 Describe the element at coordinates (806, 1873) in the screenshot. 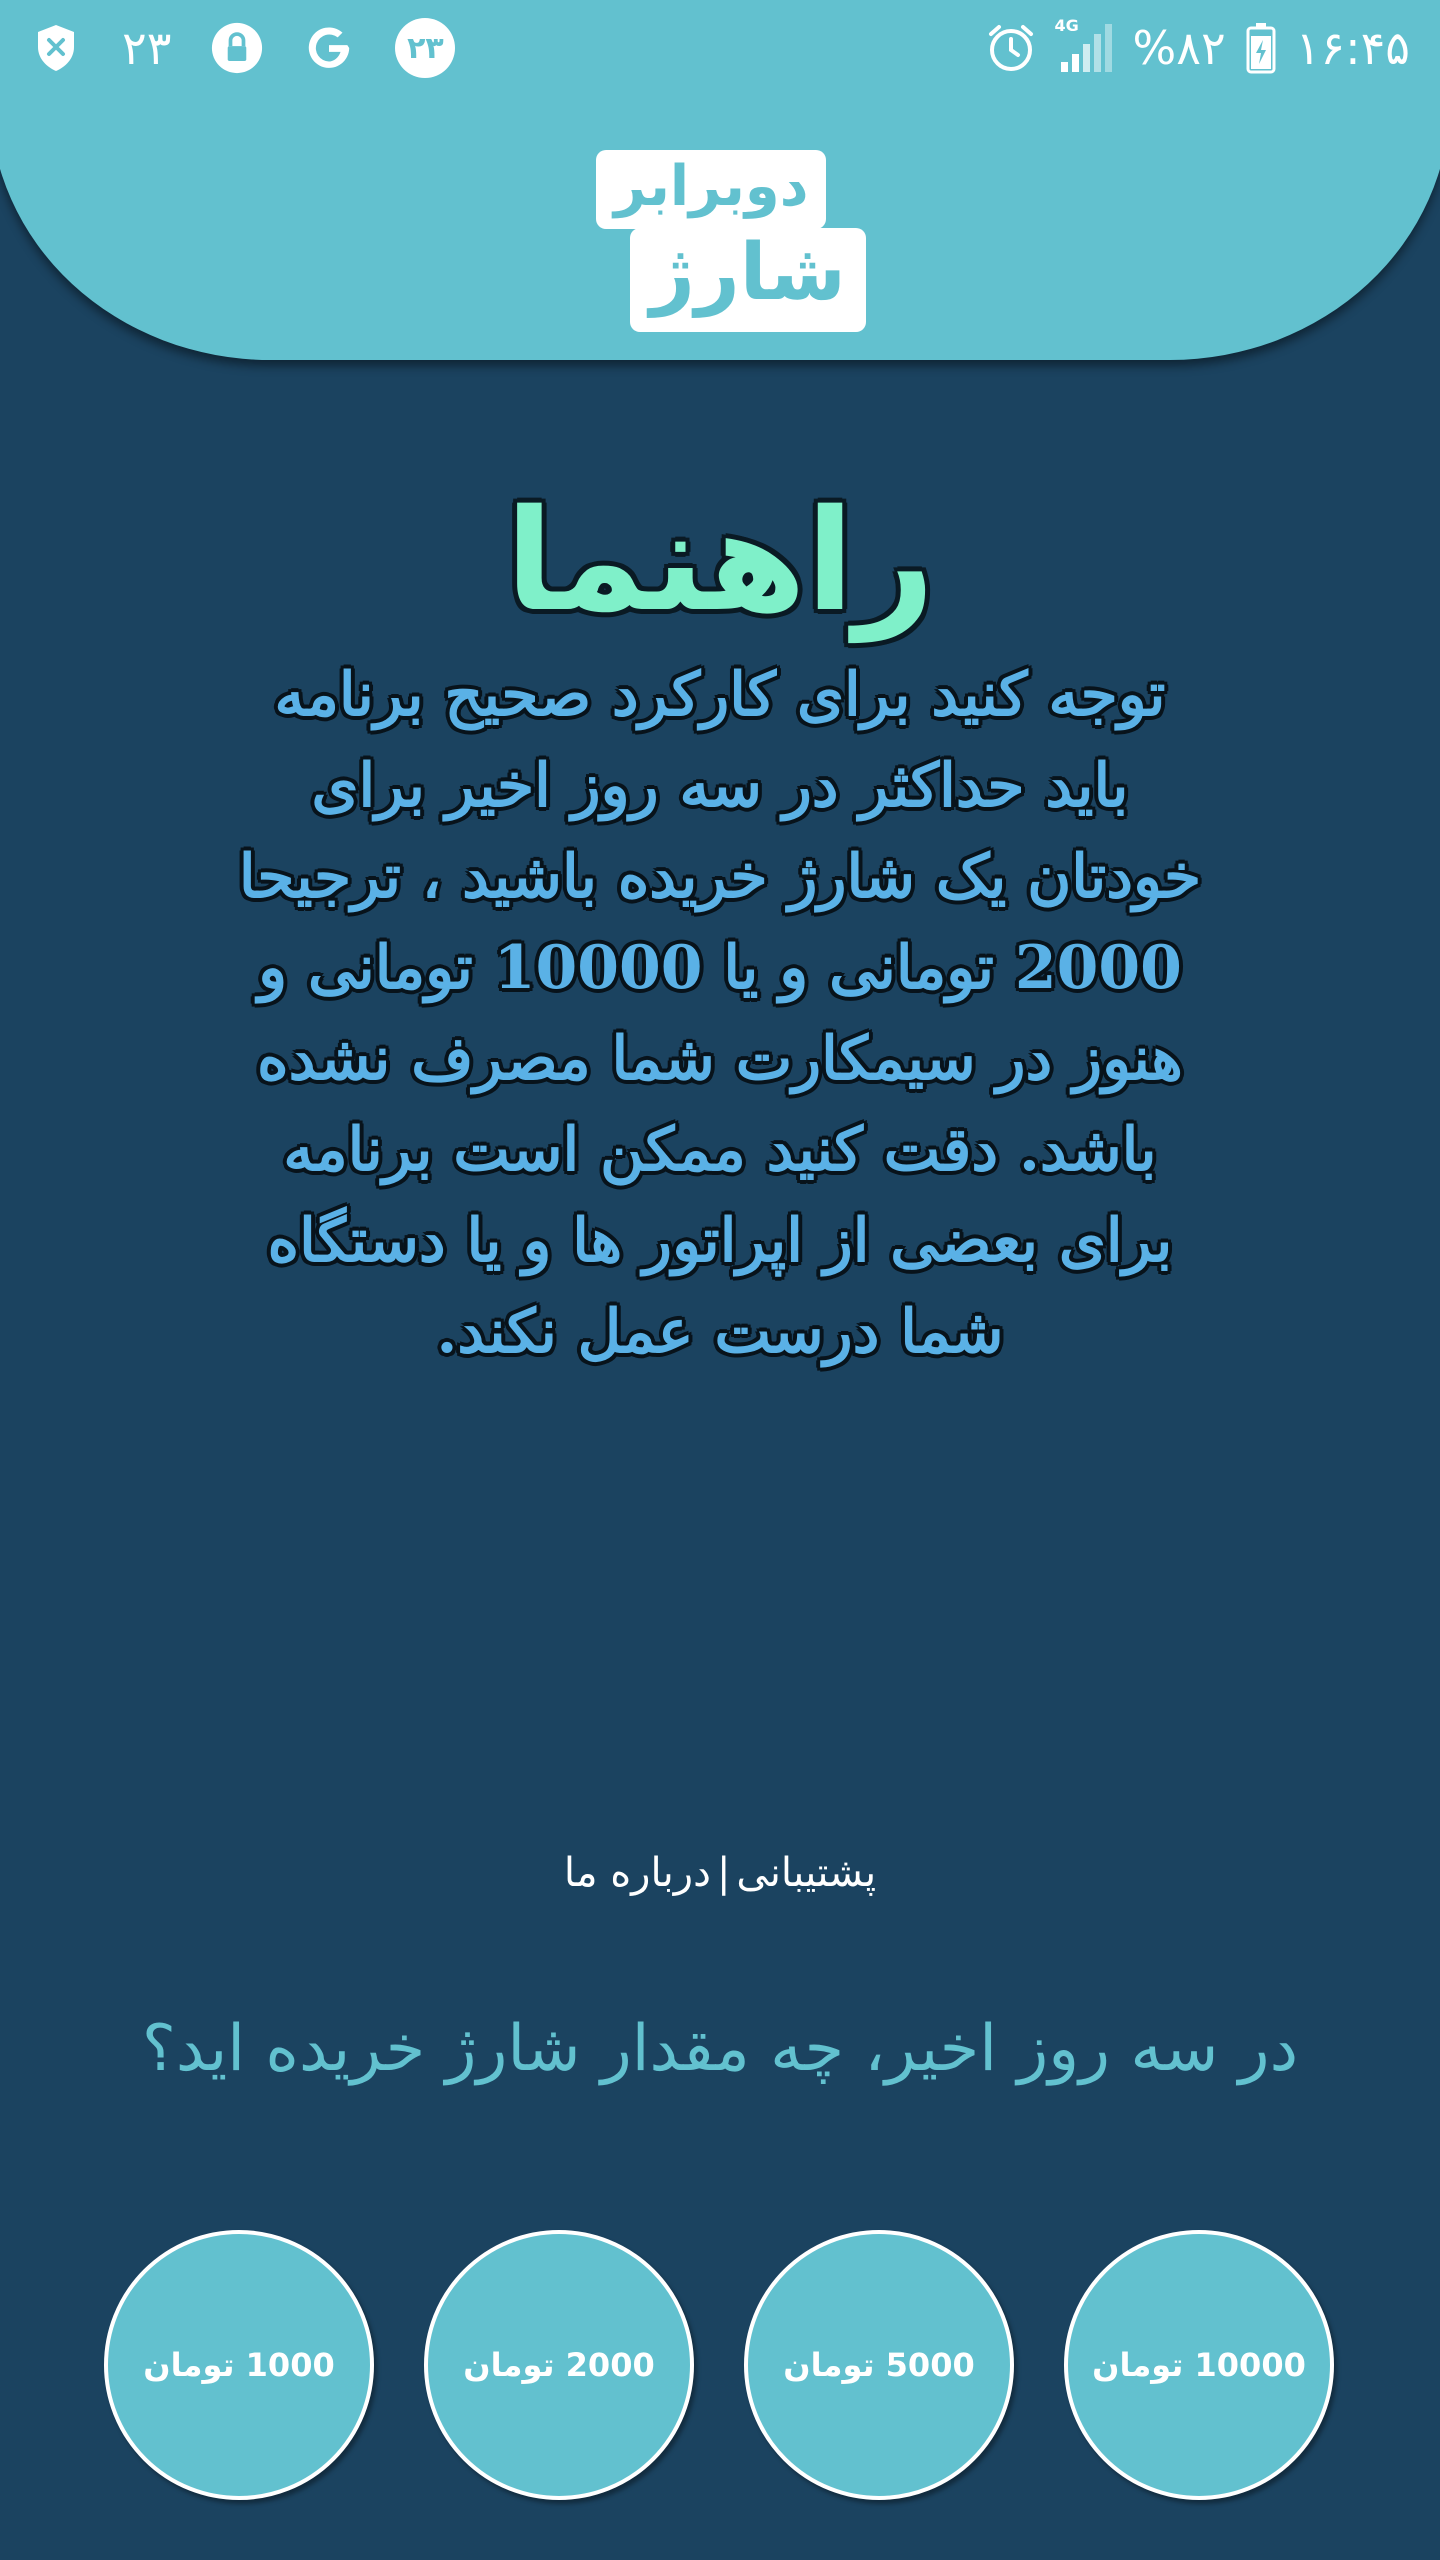

I see `support-link: پشتیبانی` at that location.